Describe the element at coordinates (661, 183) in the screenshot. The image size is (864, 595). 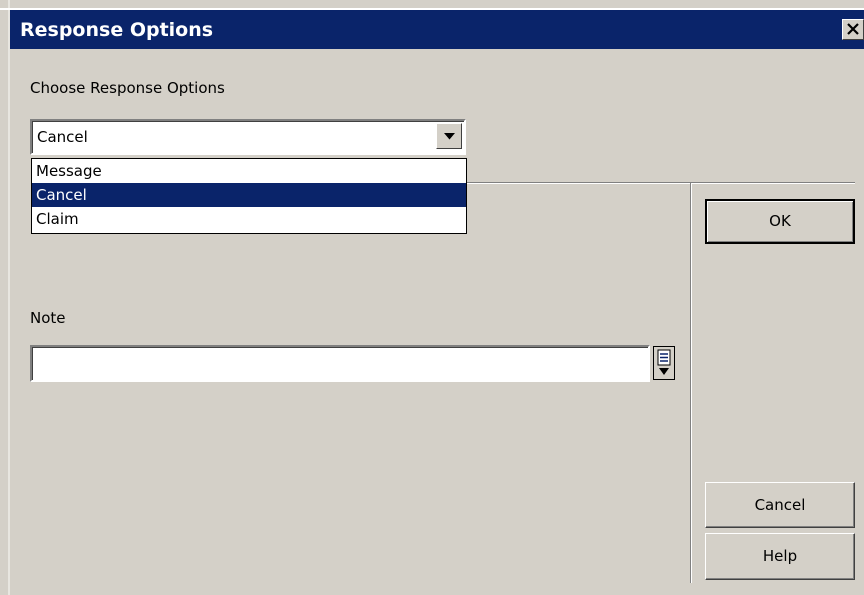
I see `separator-horizontal-highlight` at that location.